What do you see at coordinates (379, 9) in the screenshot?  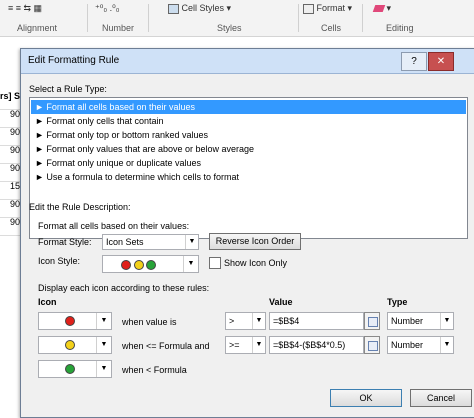 I see `eraser-icon` at bounding box center [379, 9].